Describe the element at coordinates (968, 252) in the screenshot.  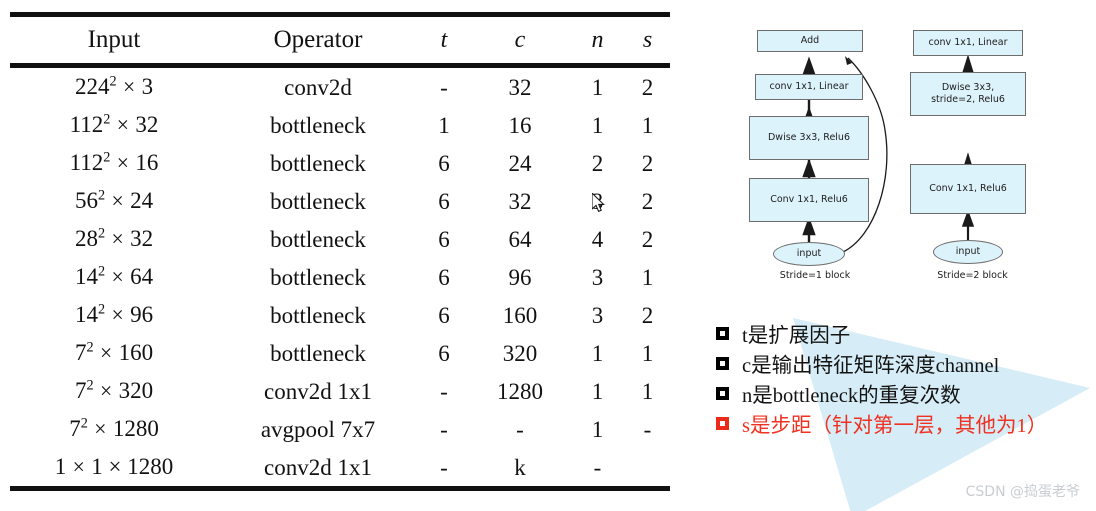
I see `stride2-node-input: input` at that location.